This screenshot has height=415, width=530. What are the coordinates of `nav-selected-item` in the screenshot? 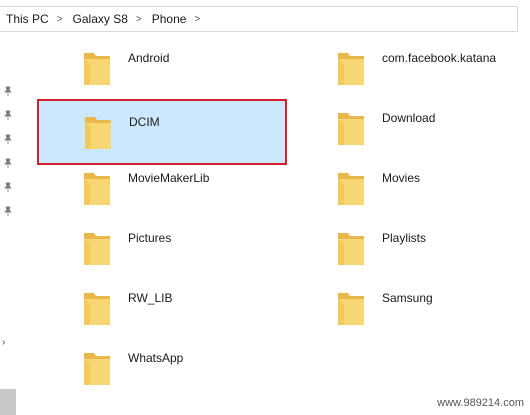 It's located at (8, 402).